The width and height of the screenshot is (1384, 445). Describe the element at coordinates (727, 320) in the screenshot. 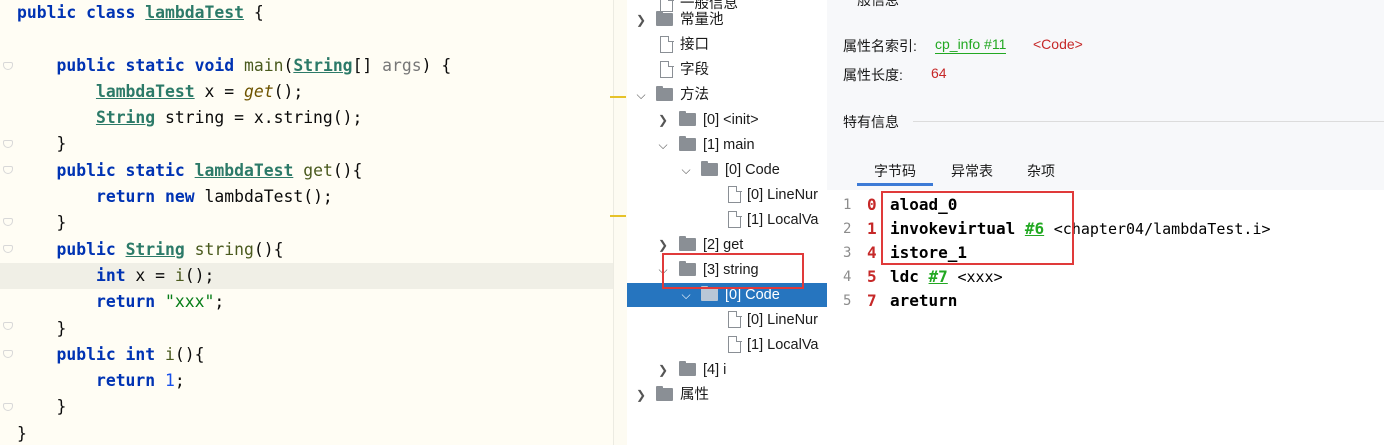

I see `tree-item-string-line-number-table: [0] LineNur` at that location.